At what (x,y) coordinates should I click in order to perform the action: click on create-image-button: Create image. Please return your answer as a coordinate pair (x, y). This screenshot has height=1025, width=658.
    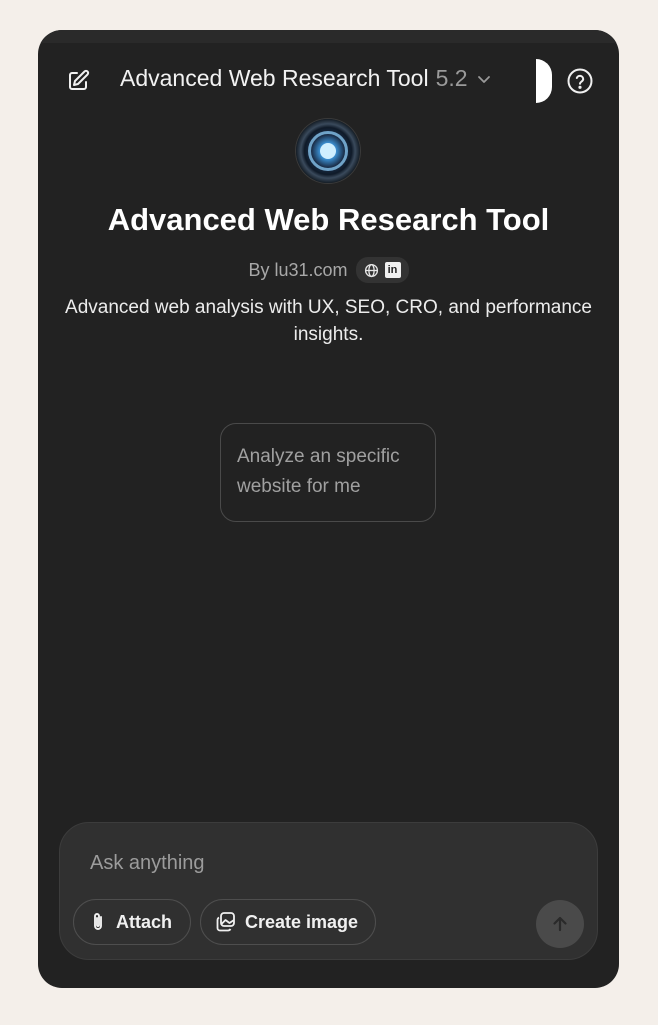
    Looking at the image, I should click on (288, 922).